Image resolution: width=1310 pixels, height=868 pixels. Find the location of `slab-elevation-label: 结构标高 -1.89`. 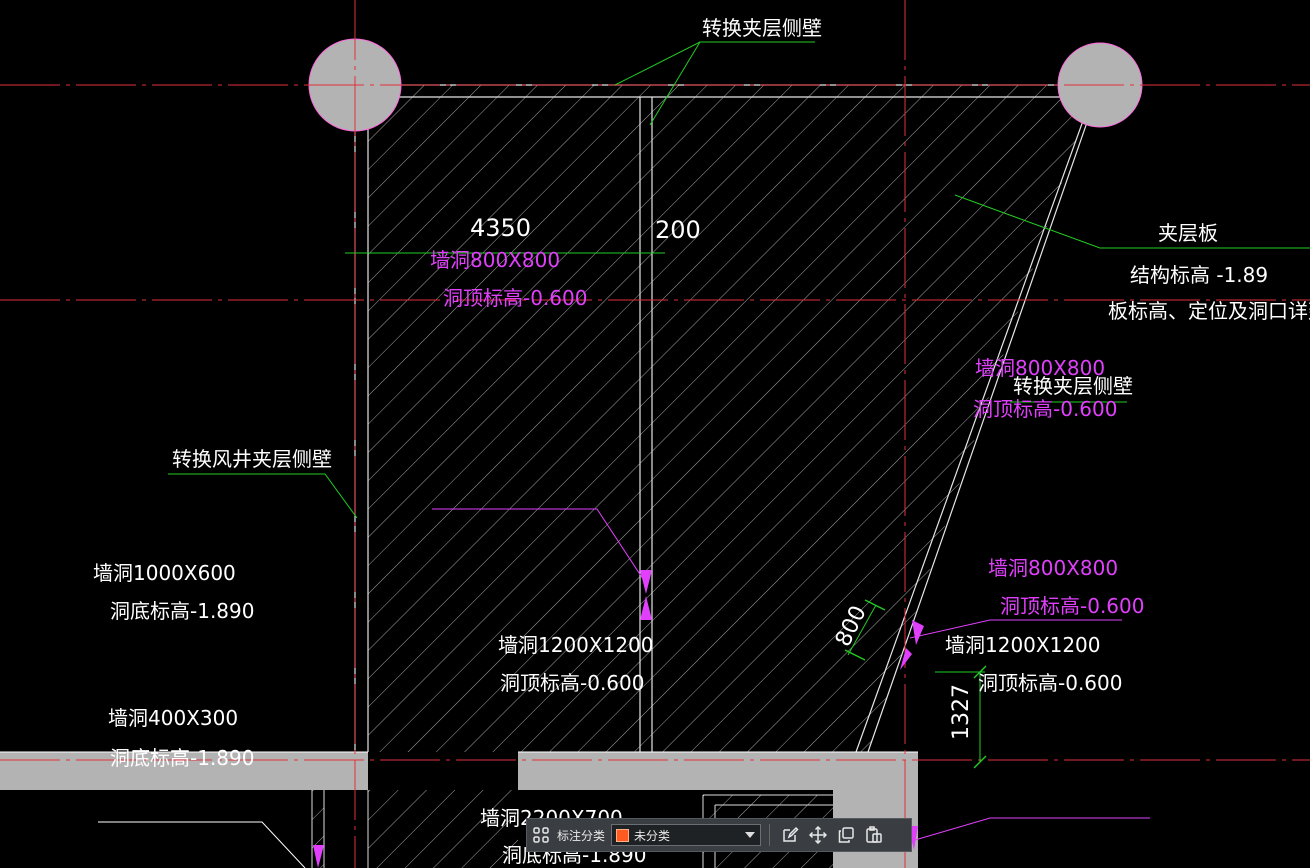

slab-elevation-label: 结构标高 -1.89 is located at coordinates (1199, 275).